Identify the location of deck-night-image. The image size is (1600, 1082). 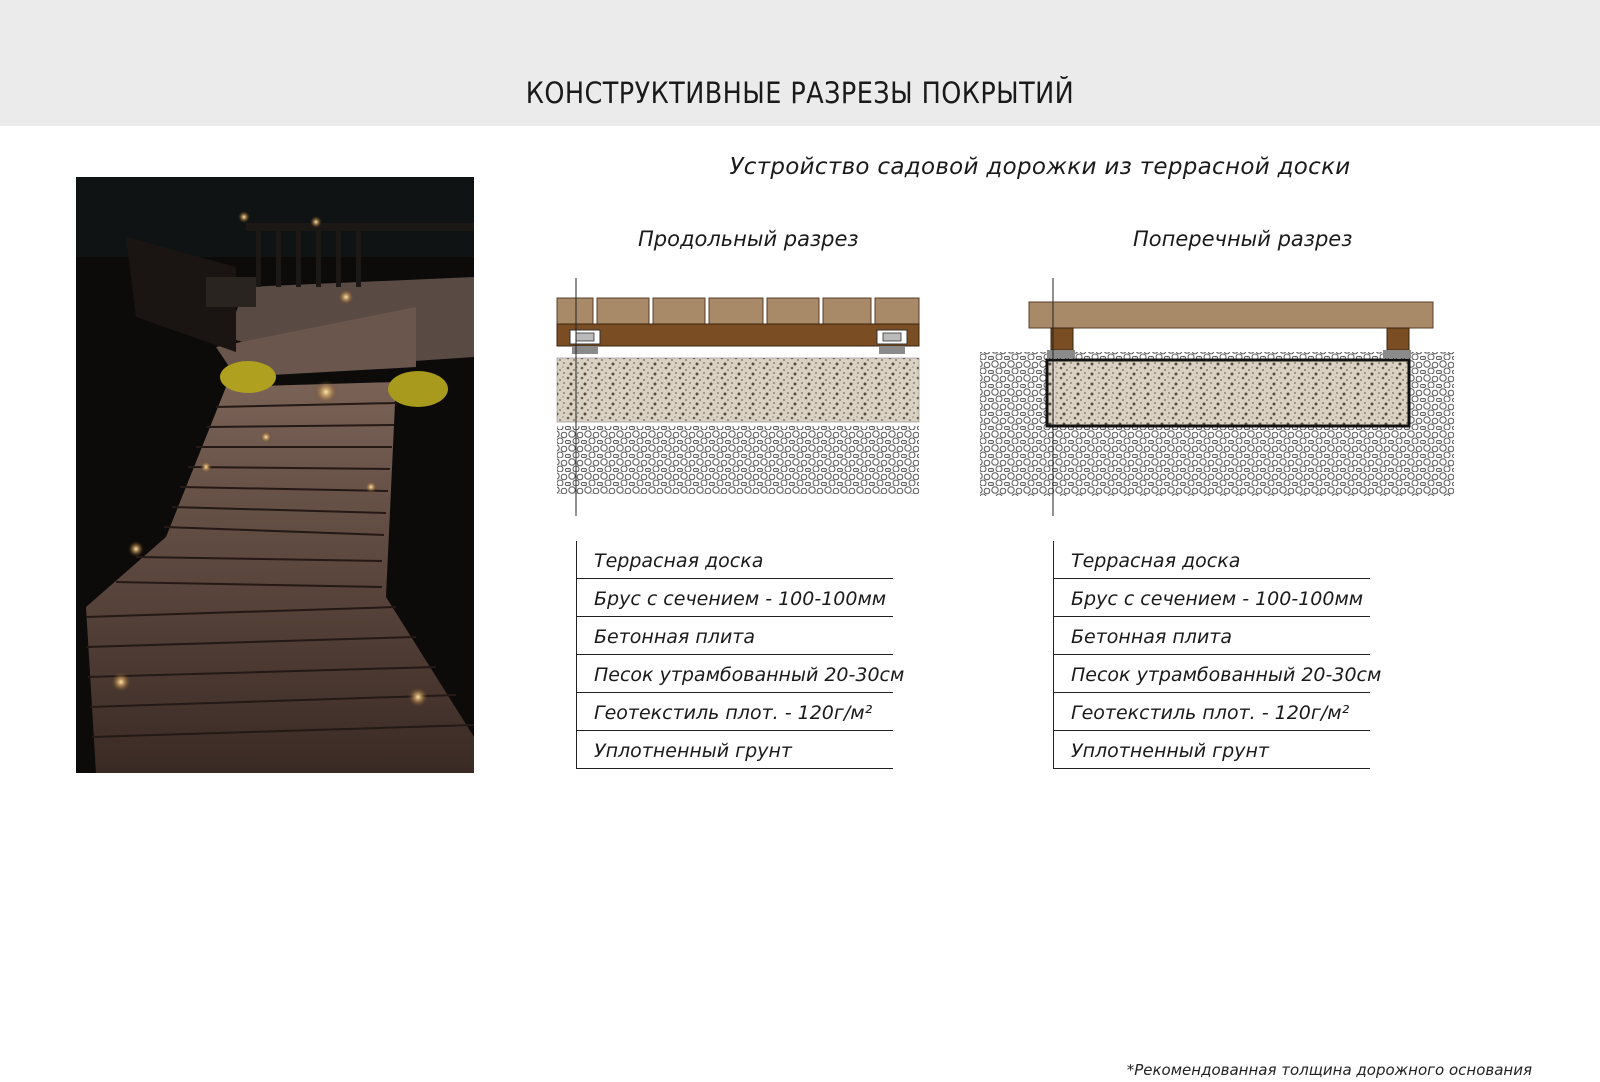
(275, 475).